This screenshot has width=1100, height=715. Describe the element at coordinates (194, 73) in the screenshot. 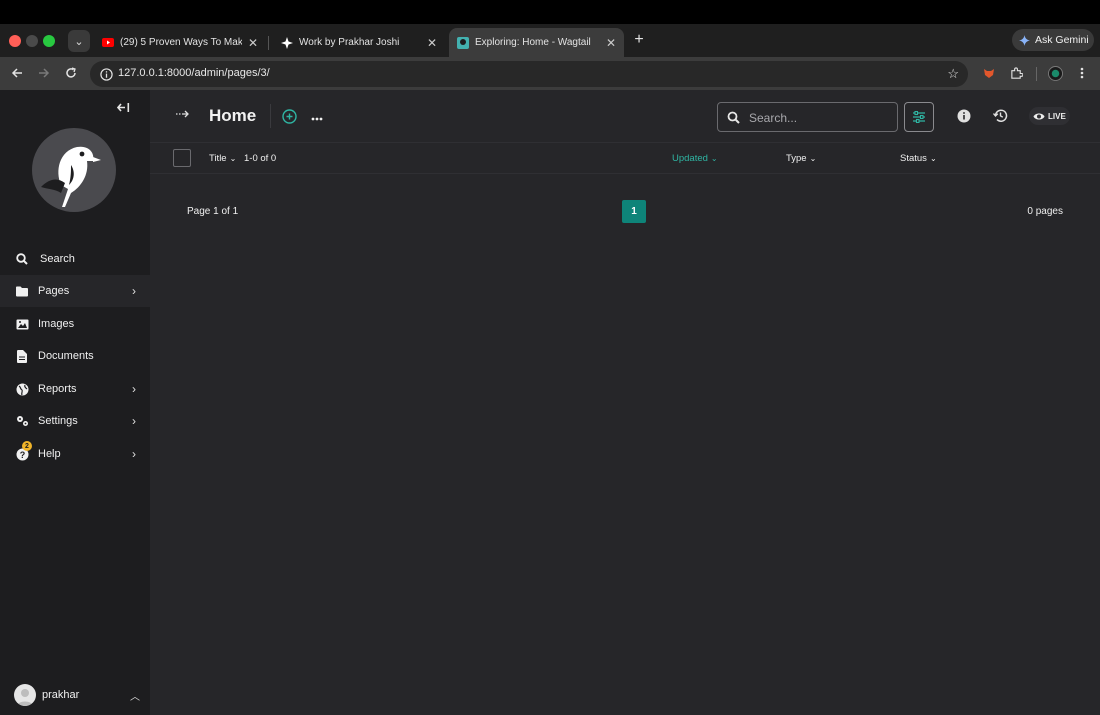

I see `url-text: 127.0.0.1:8000/admin/pages/3/` at that location.